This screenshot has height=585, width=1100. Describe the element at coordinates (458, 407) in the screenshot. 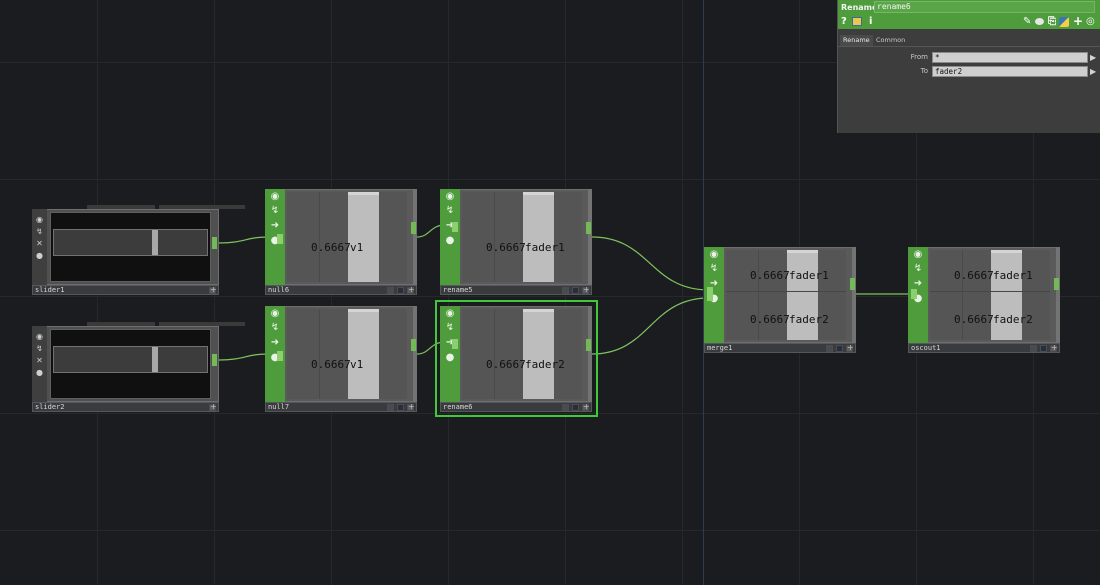

I see `node-label: rename6` at that location.